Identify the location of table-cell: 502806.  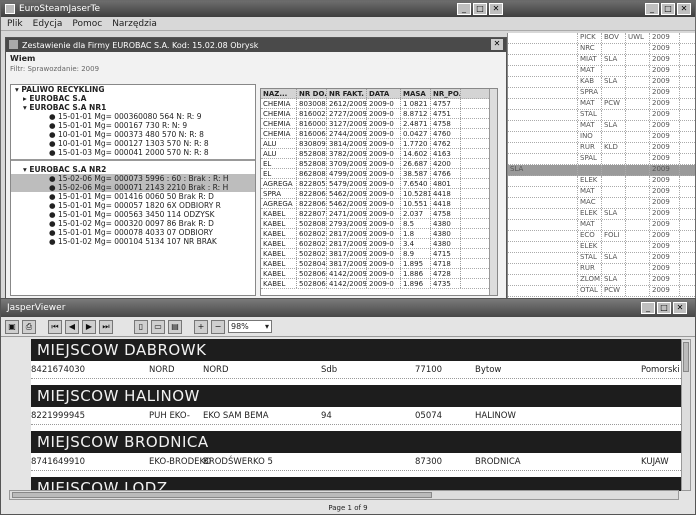
(313, 273).